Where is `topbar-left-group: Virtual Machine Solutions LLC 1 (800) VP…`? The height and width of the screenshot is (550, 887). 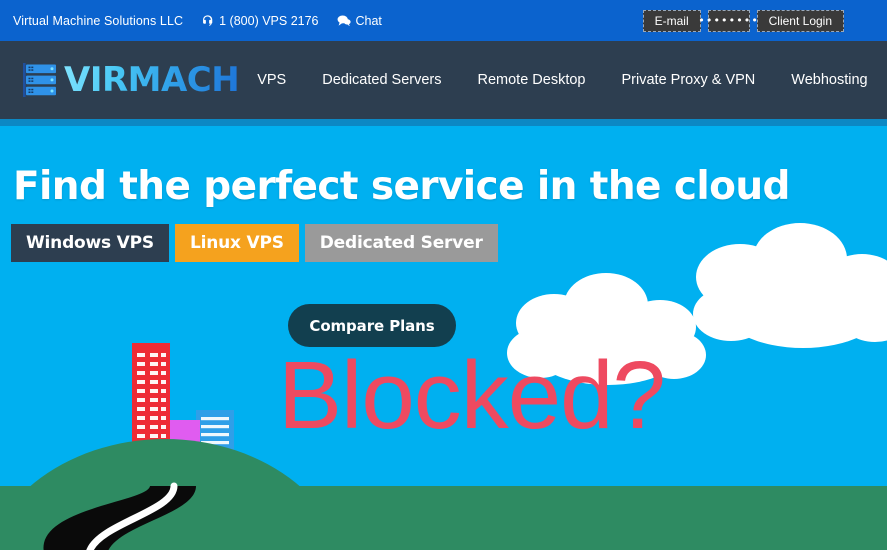
topbar-left-group: Virtual Machine Solutions LLC 1 (800) VP… is located at coordinates (197, 21).